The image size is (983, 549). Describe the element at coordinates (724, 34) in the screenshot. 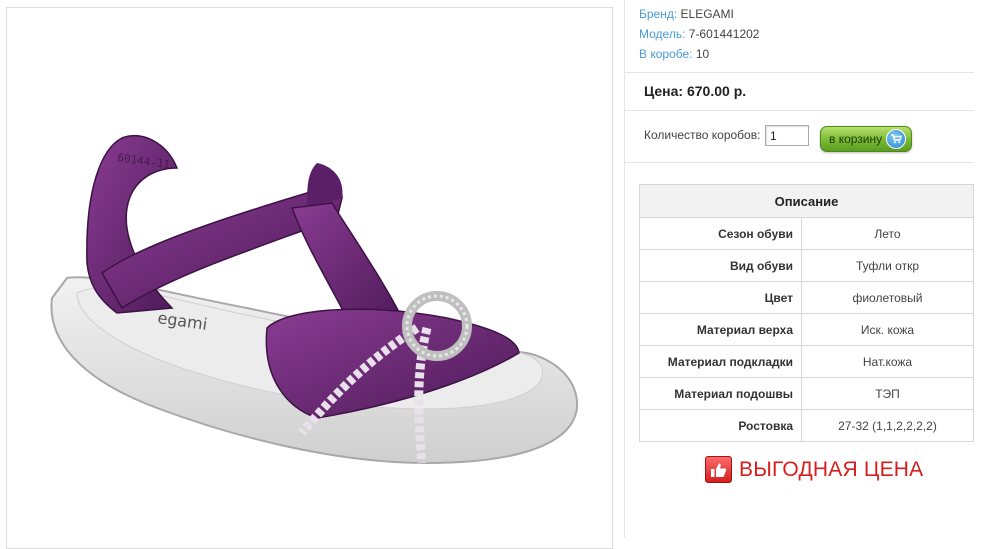

I see `model-value: 7-601441202` at that location.